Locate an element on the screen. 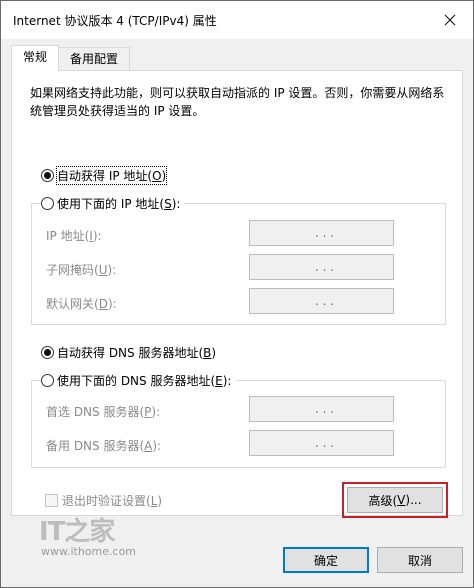 The image size is (474, 588). checkbox-box is located at coordinates (51, 500).